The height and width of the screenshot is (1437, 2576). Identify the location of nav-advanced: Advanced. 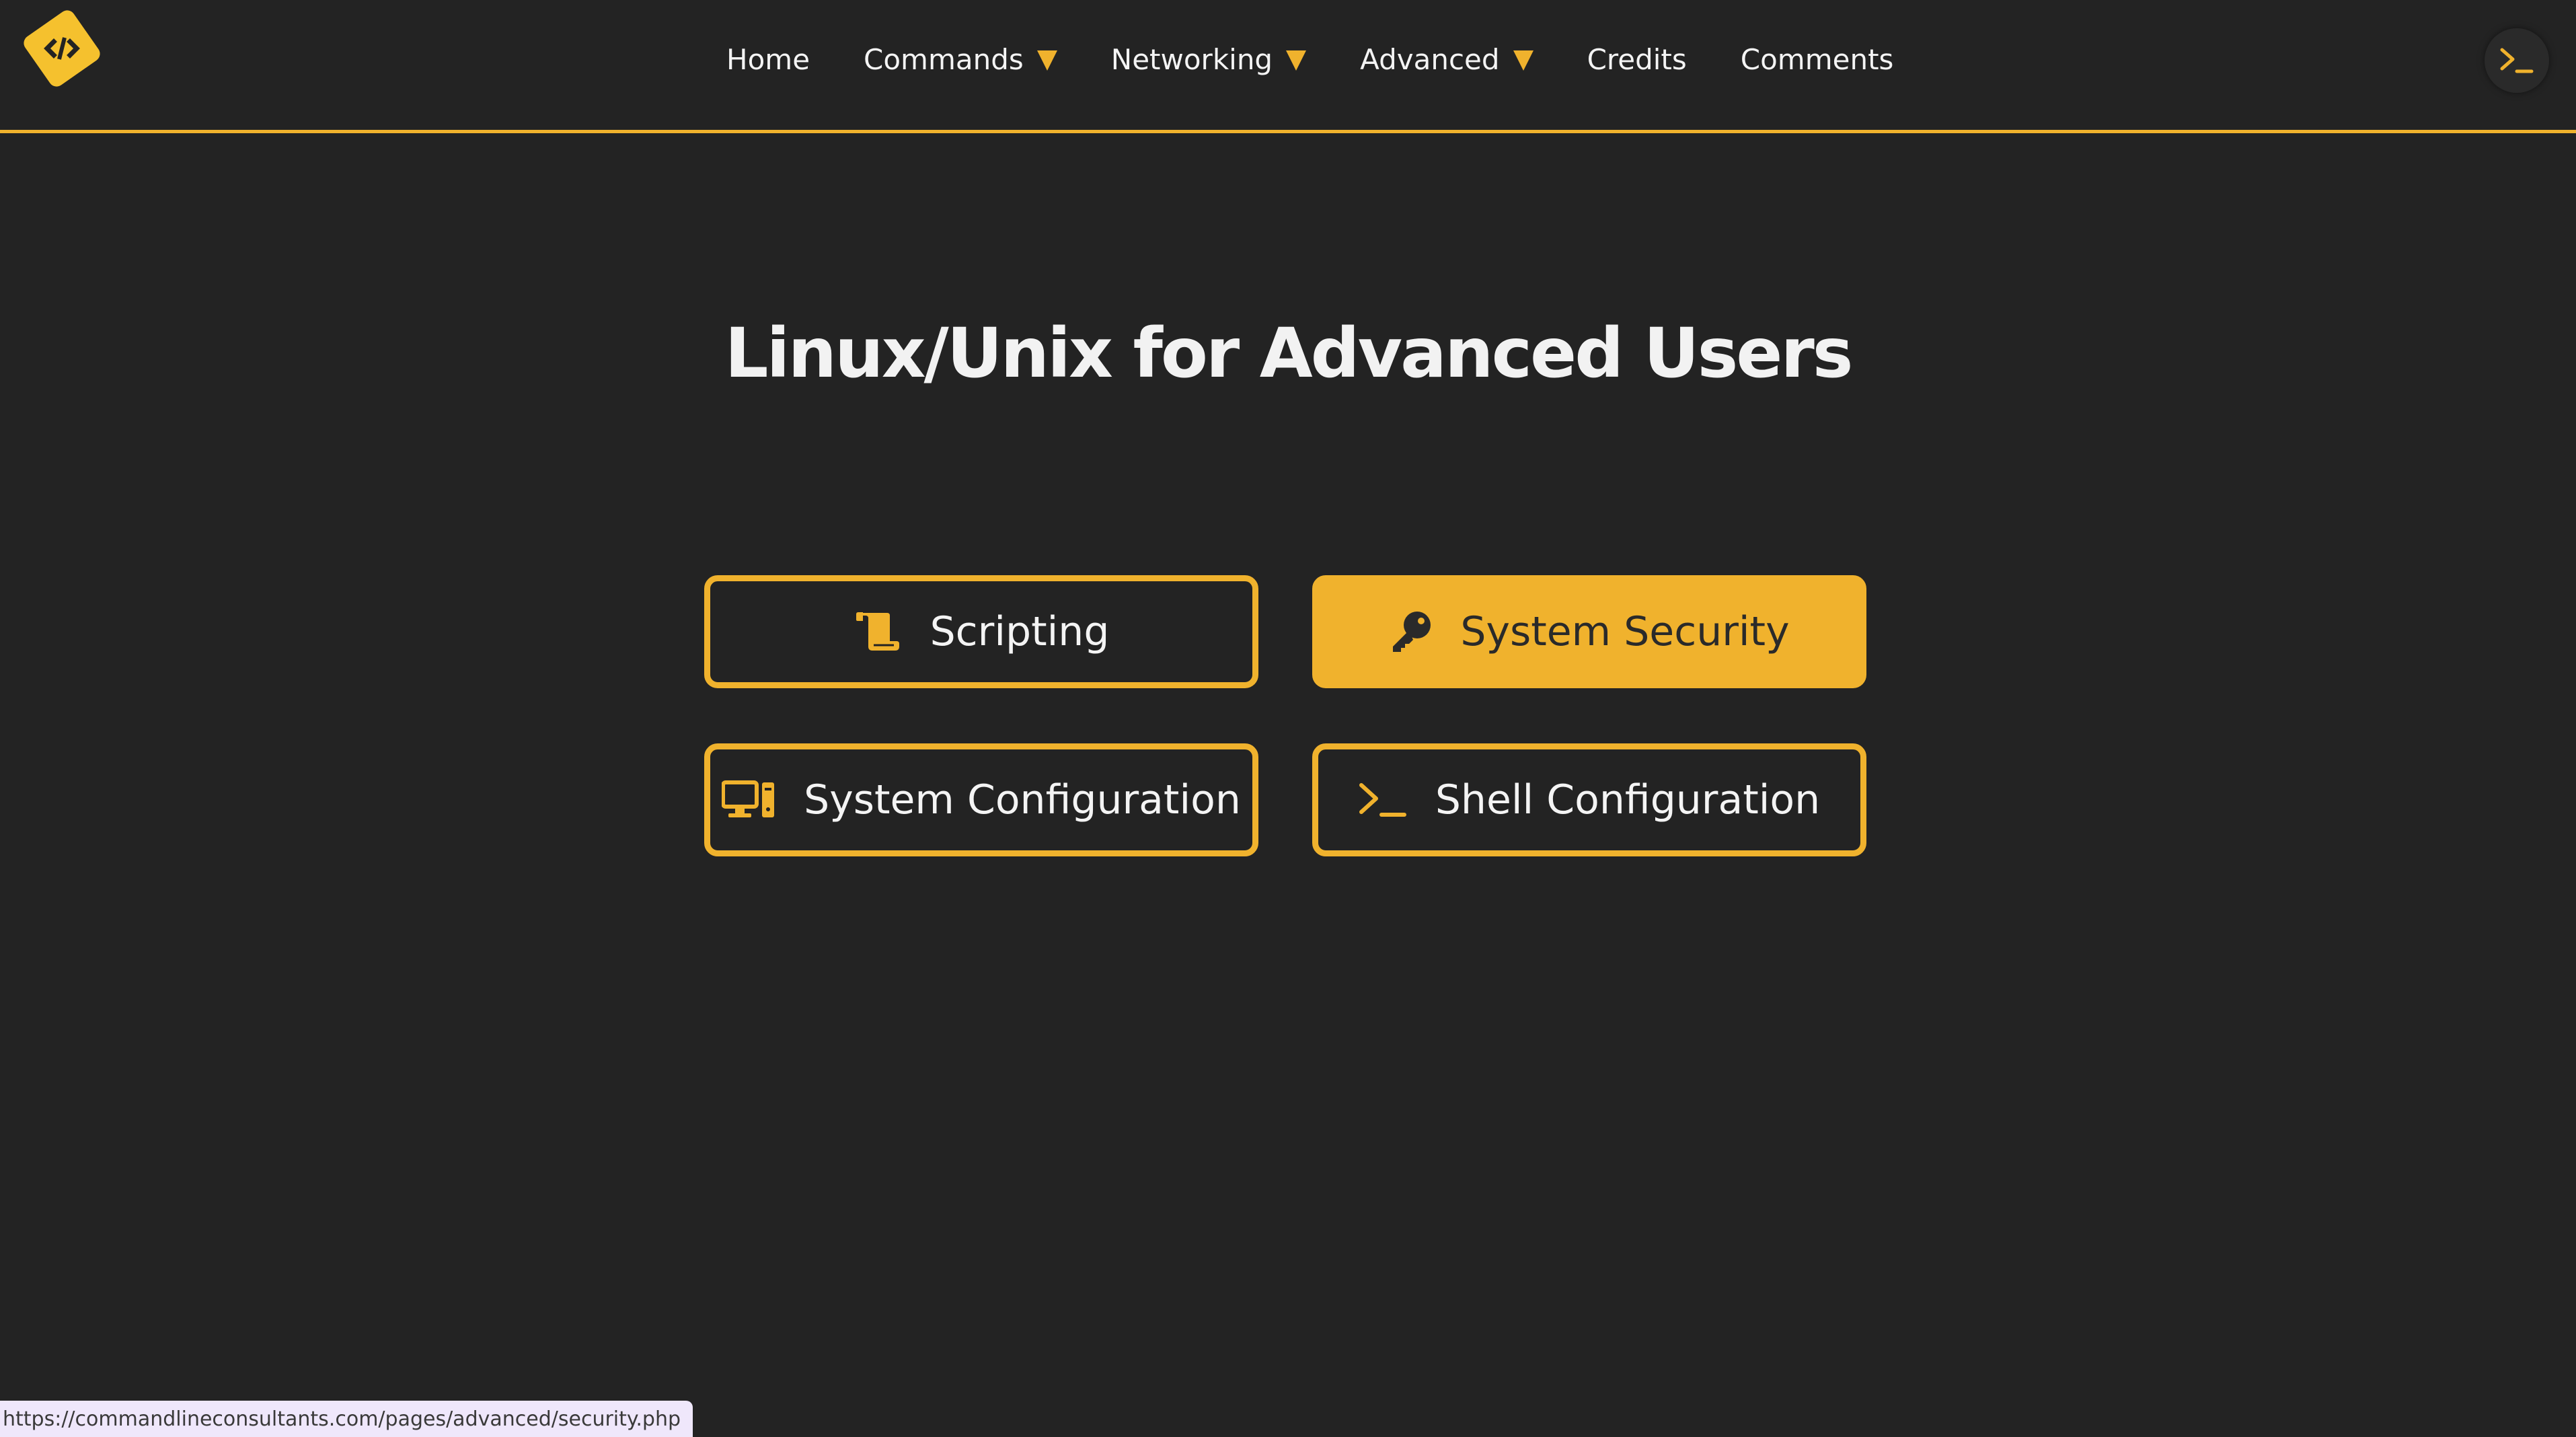
(1446, 59).